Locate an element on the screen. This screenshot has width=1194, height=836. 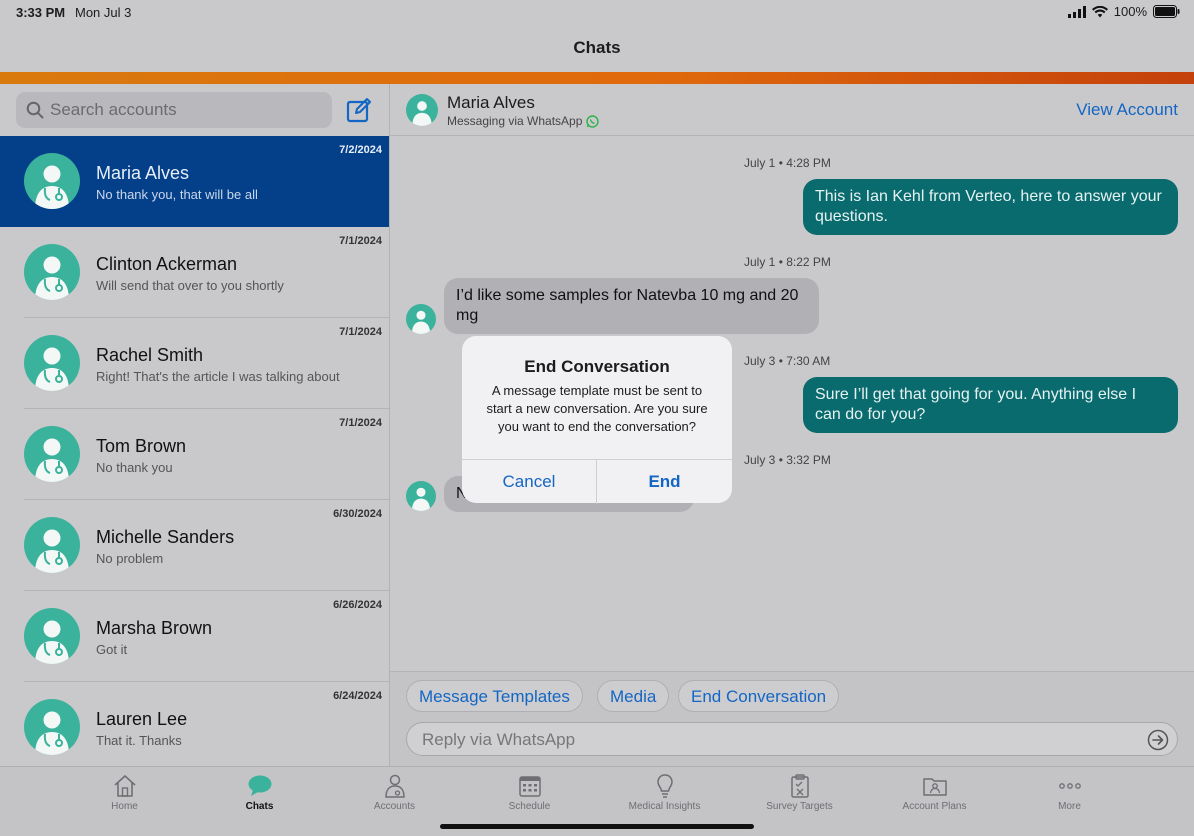
chat-date: 7/2/2024 is located at coordinates (360, 150).